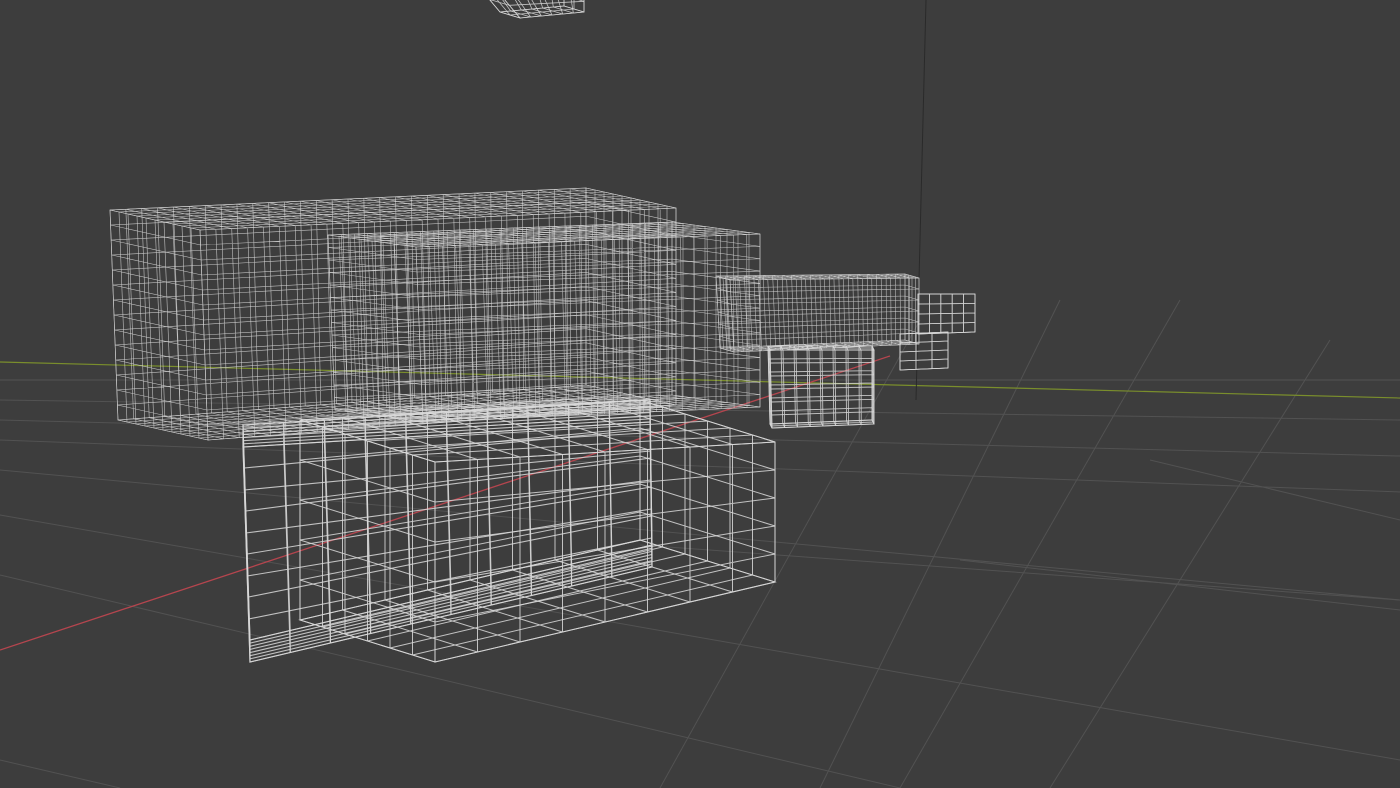  What do you see at coordinates (946, 314) in the screenshot?
I see `head-block` at bounding box center [946, 314].